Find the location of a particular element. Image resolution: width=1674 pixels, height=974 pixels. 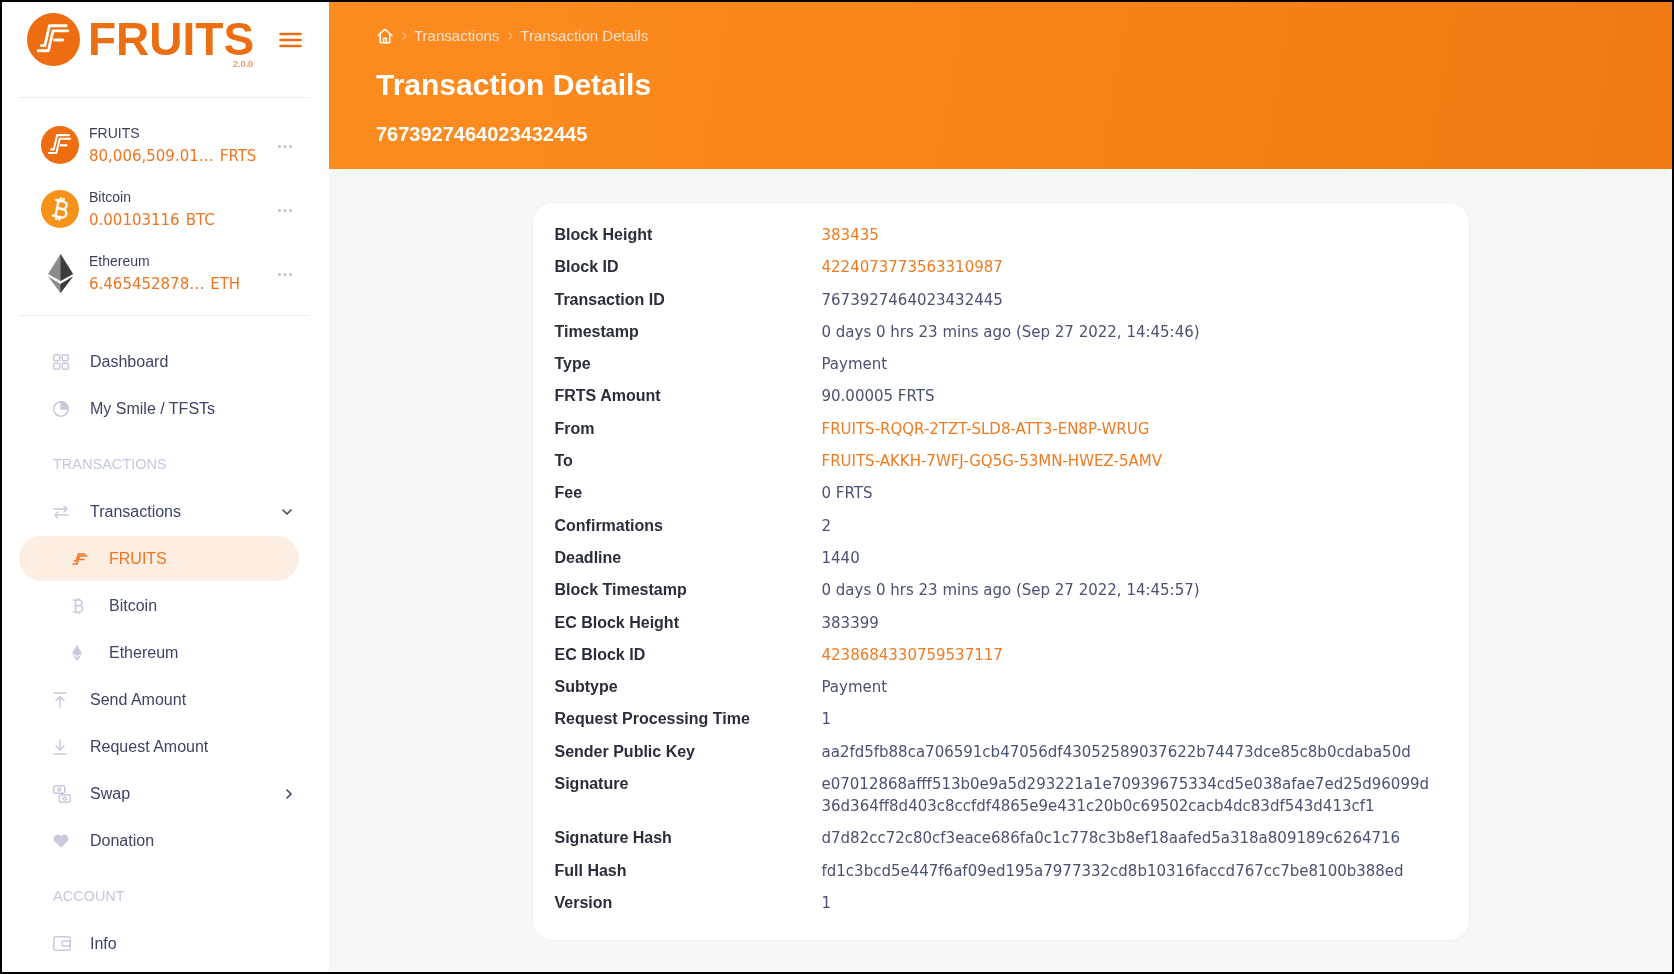

field-label: Timestamp is located at coordinates (596, 331).